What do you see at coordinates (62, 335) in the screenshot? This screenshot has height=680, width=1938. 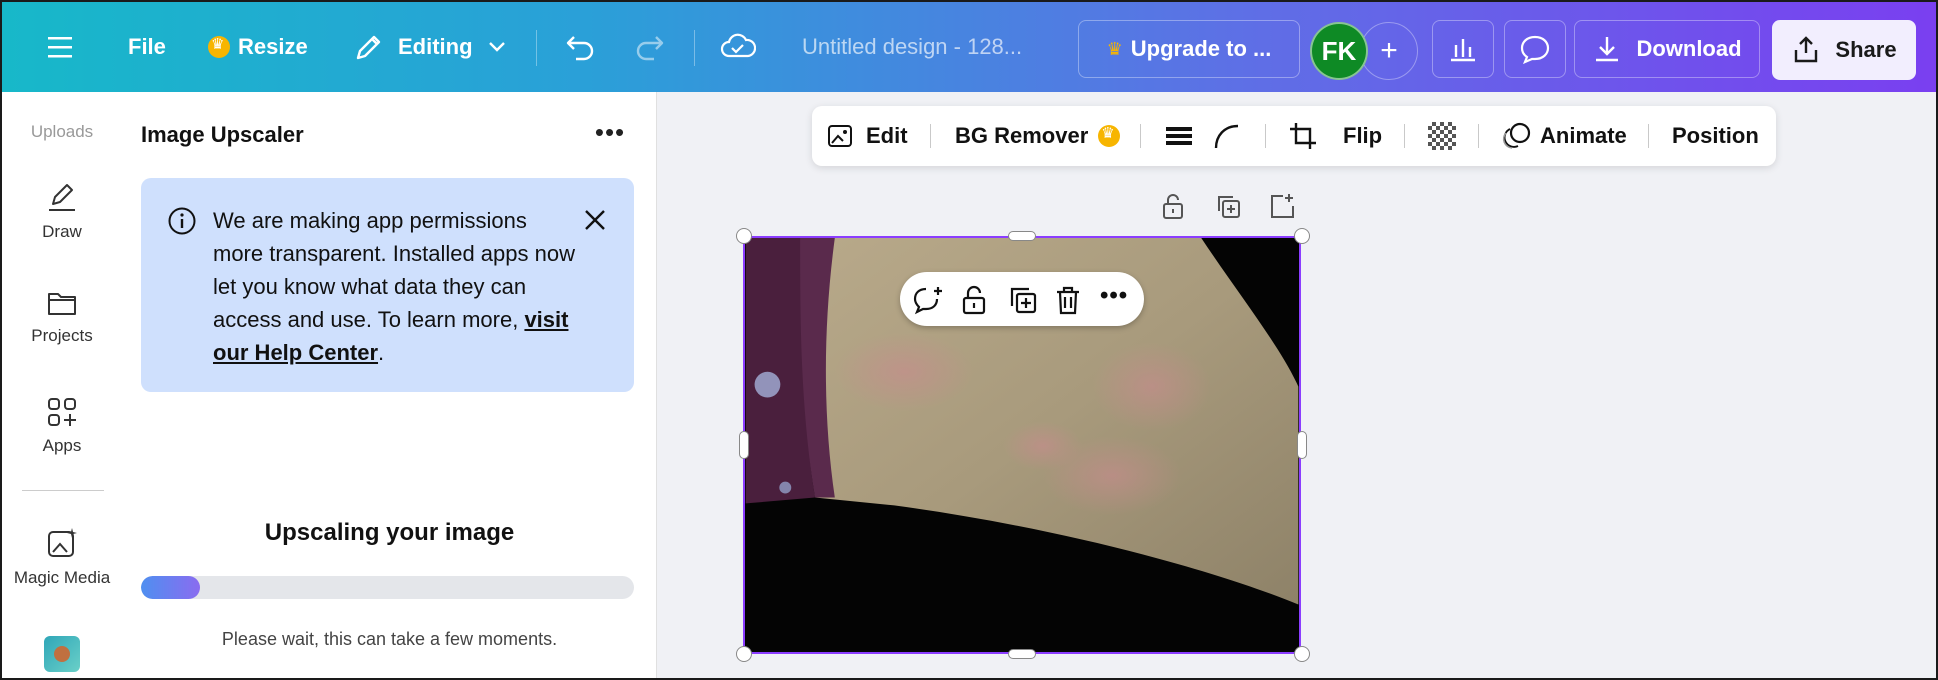 I see `rail-item-label: Projects` at bounding box center [62, 335].